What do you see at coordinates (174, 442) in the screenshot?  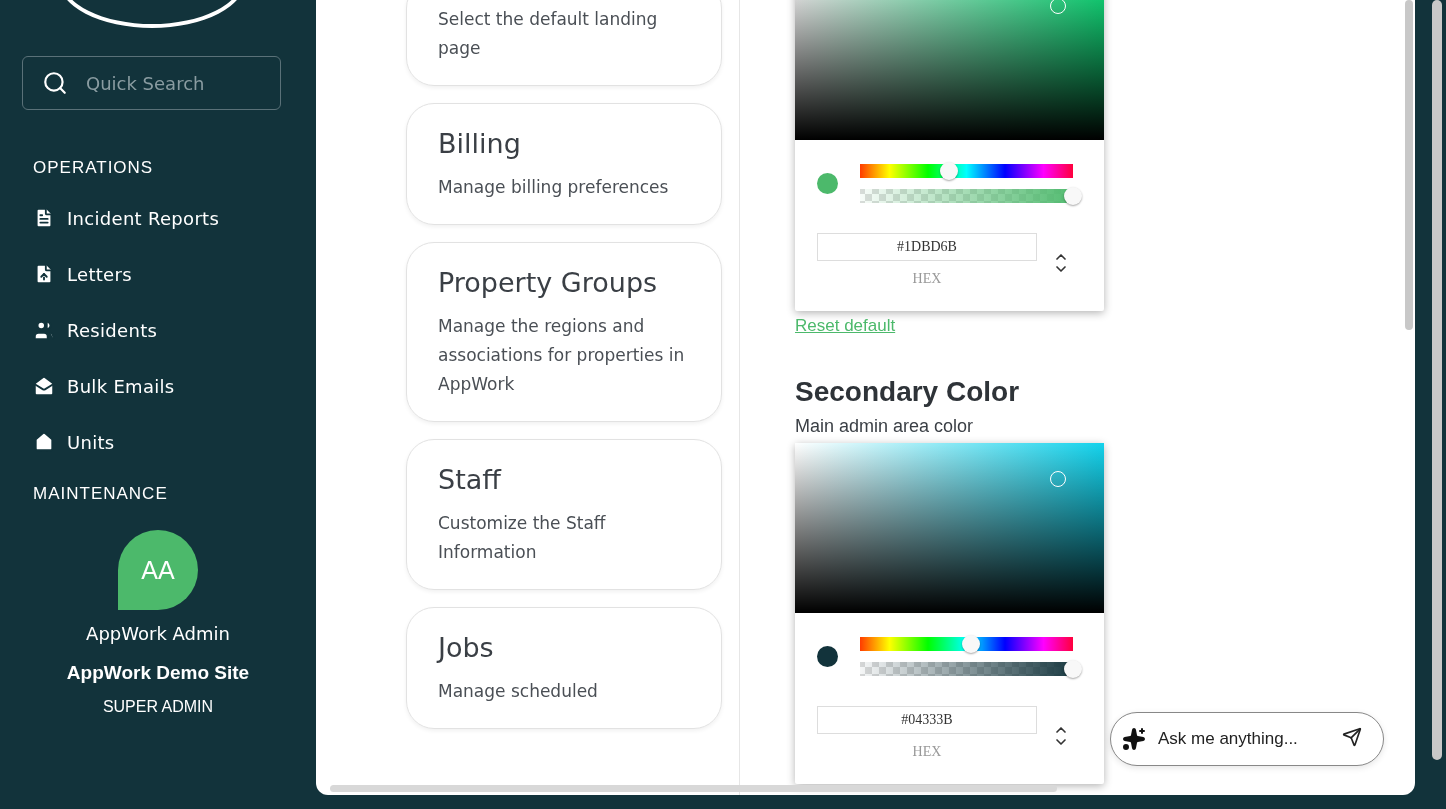 I see `nav-item: Units` at bounding box center [174, 442].